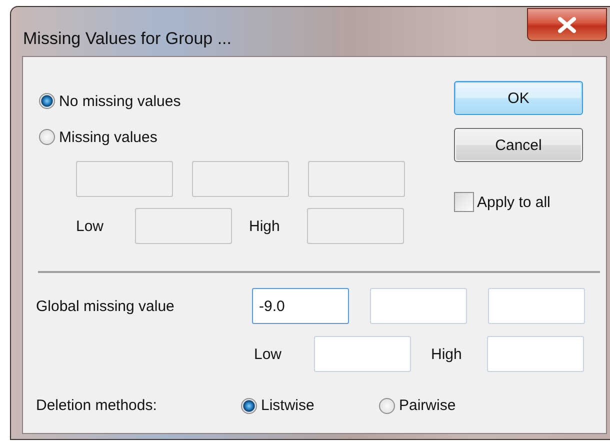 The image size is (610, 441). I want to click on apply-checkbox: Apply to all, so click(518, 202).